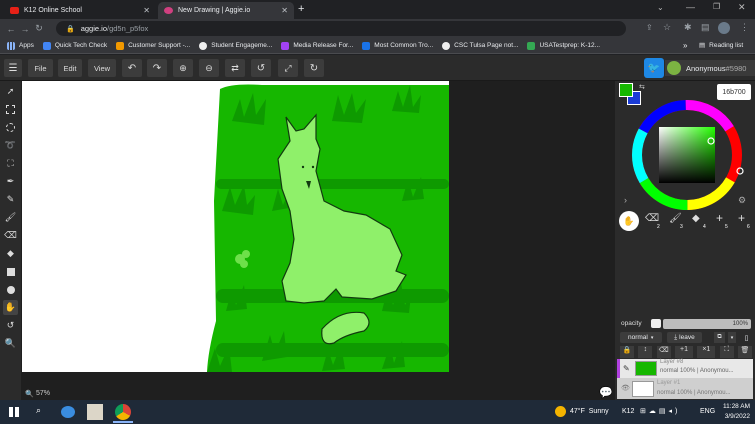  I want to click on settings-gear-icon: ⚙, so click(742, 200).